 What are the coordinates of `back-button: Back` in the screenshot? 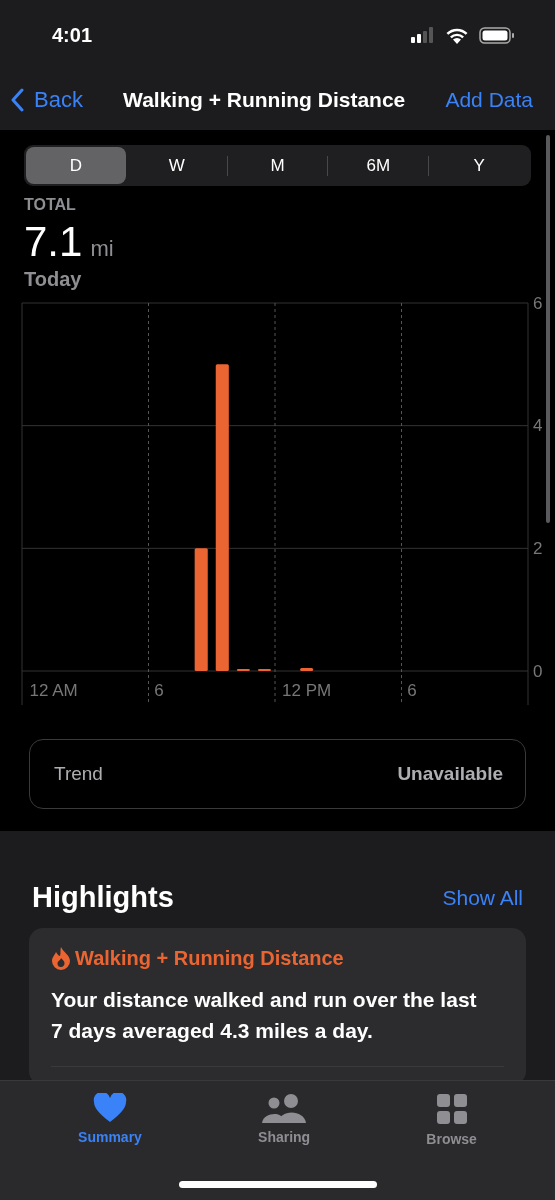 It's located at (46, 100).